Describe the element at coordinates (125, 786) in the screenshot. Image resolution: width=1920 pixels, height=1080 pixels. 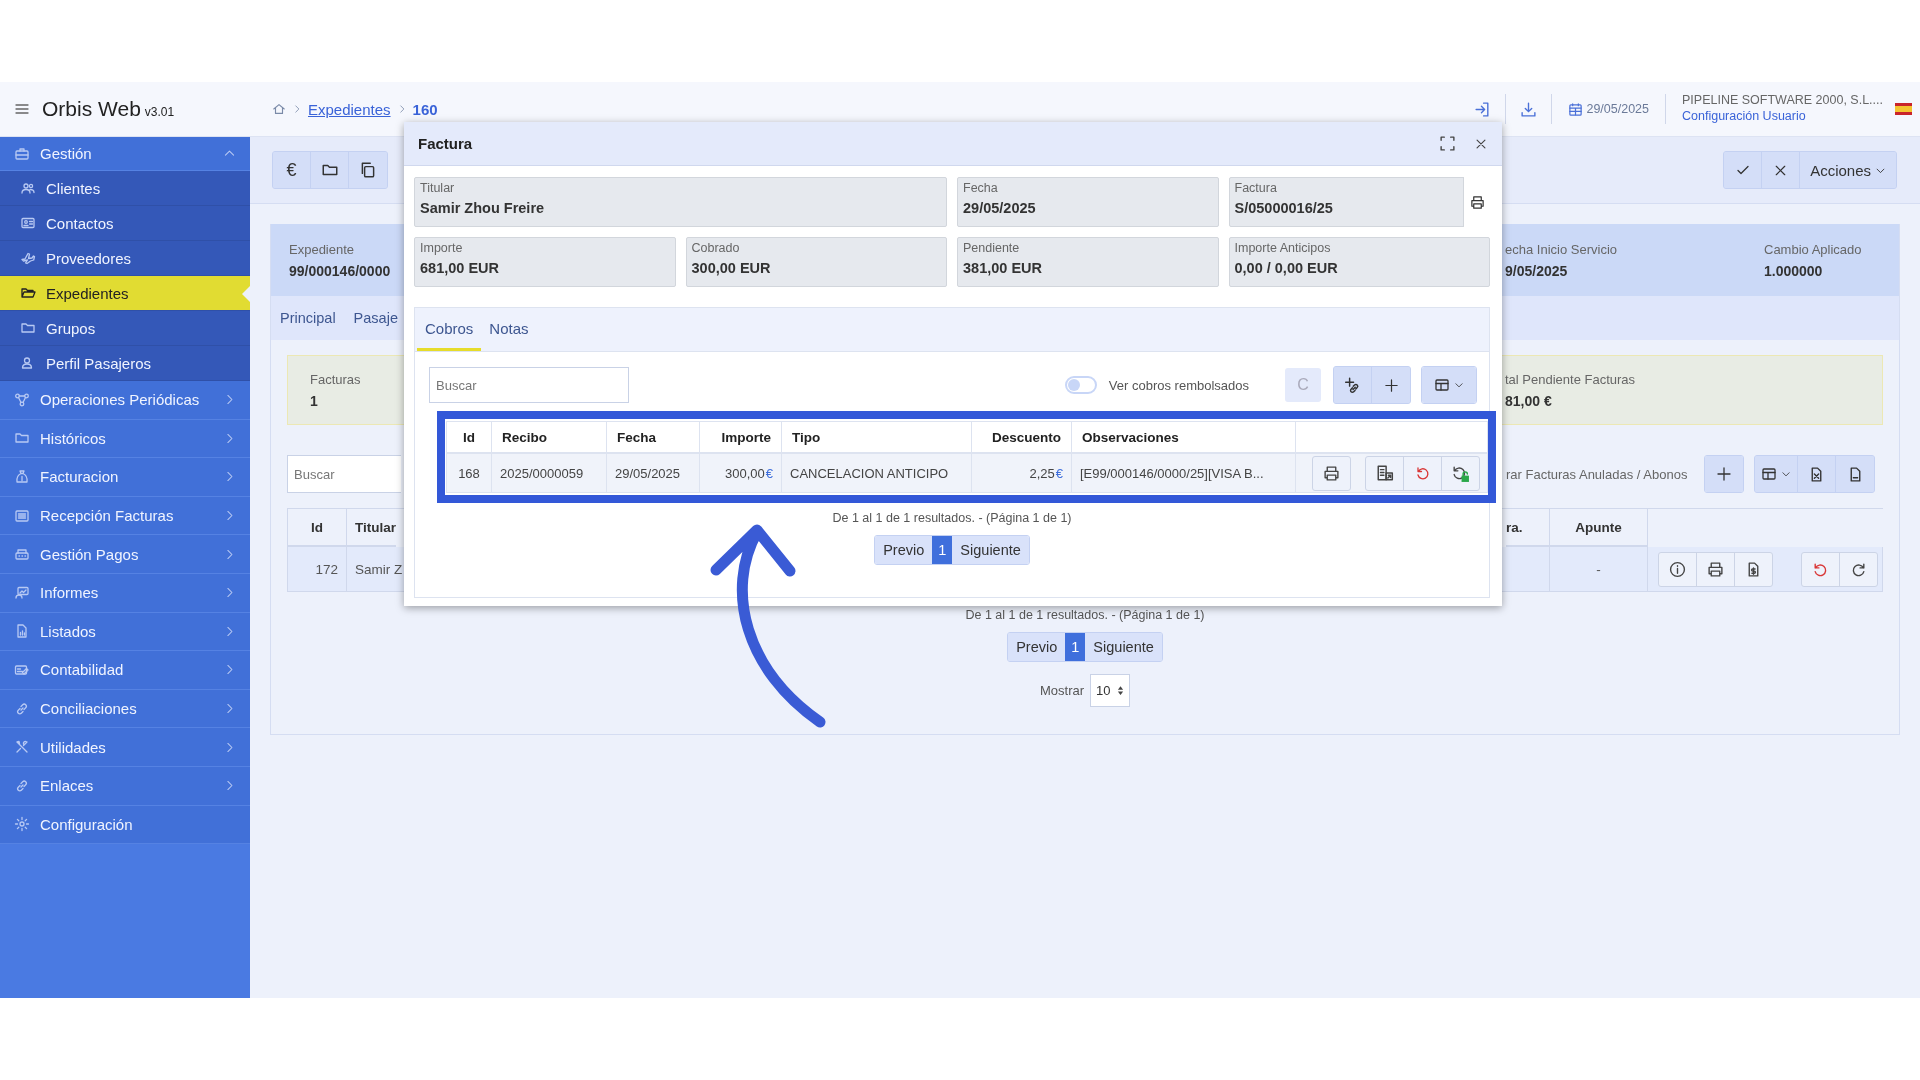
I see `sidebar-item: Enlaces` at that location.